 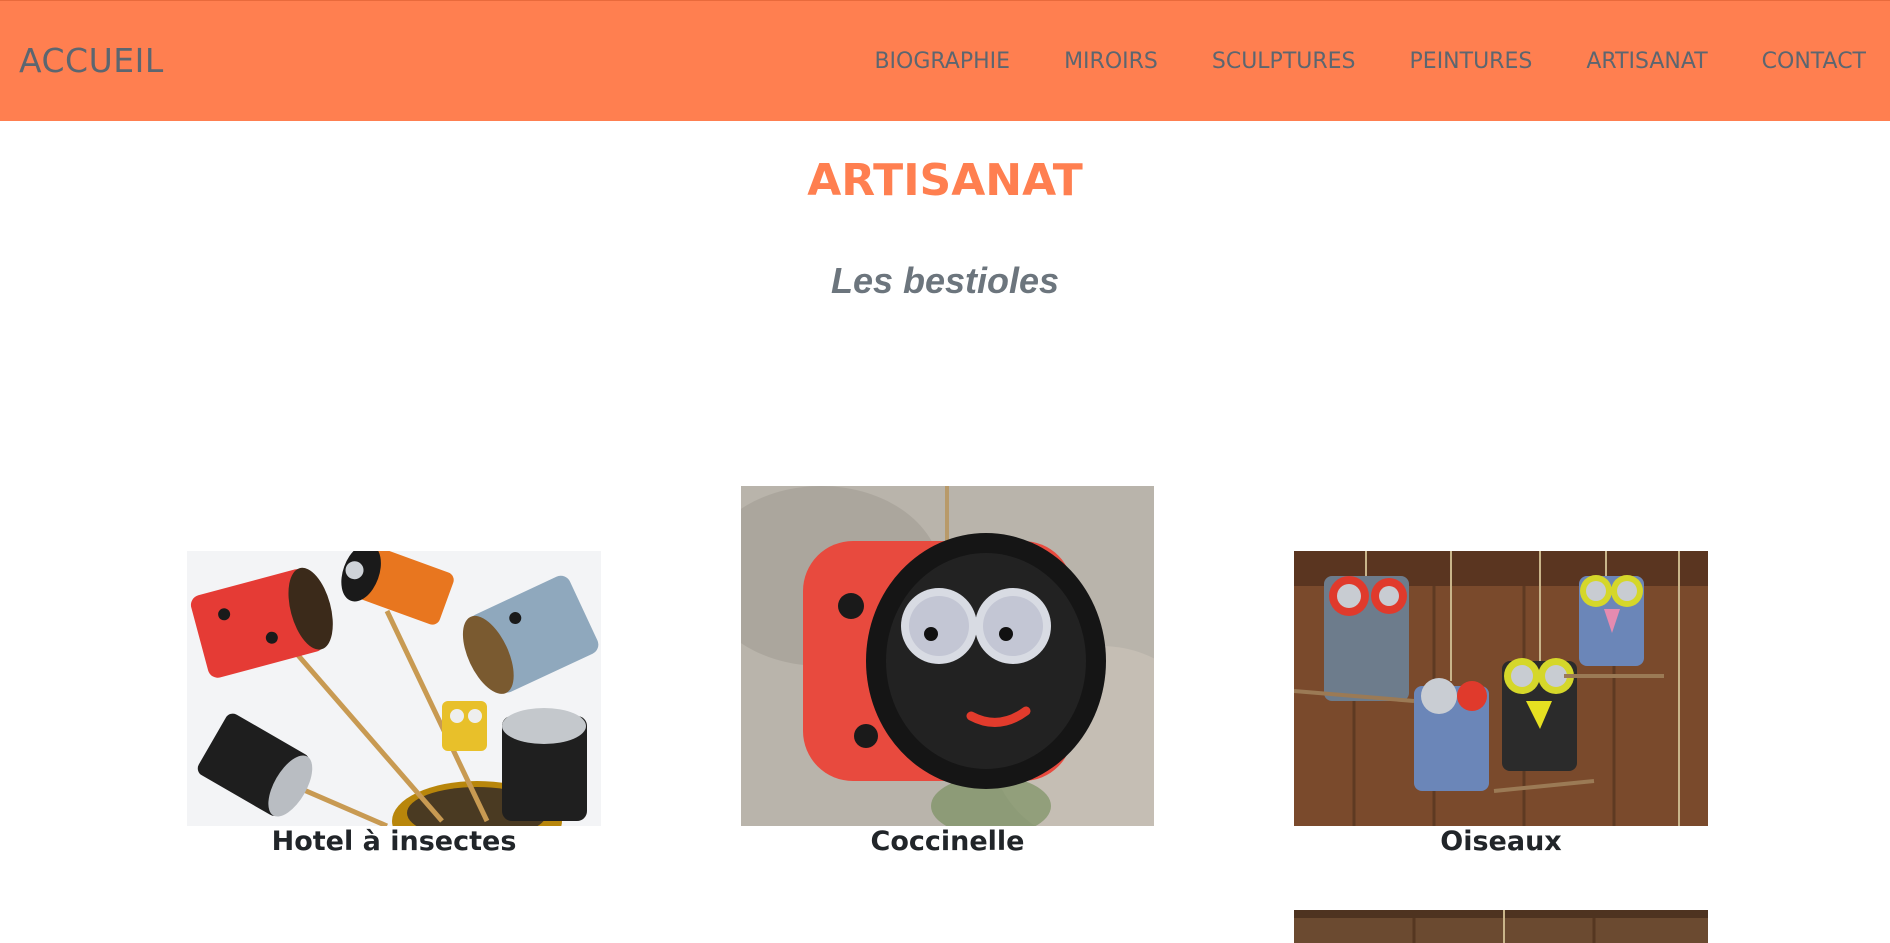 I want to click on ladybug-image, so click(x=947, y=656).